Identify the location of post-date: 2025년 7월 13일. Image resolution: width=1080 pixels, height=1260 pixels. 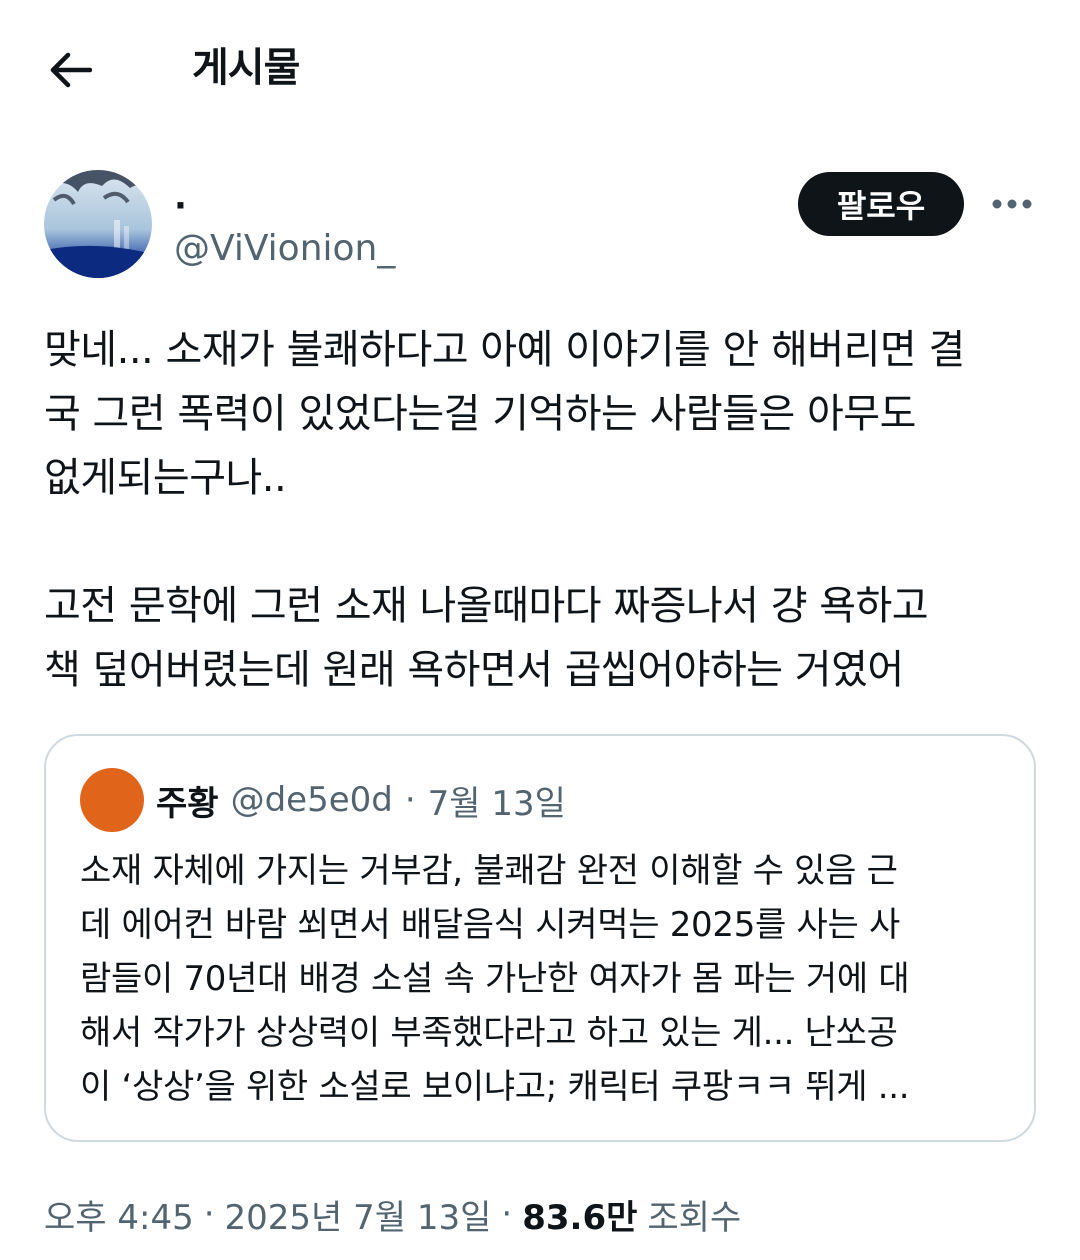
(358, 1214).